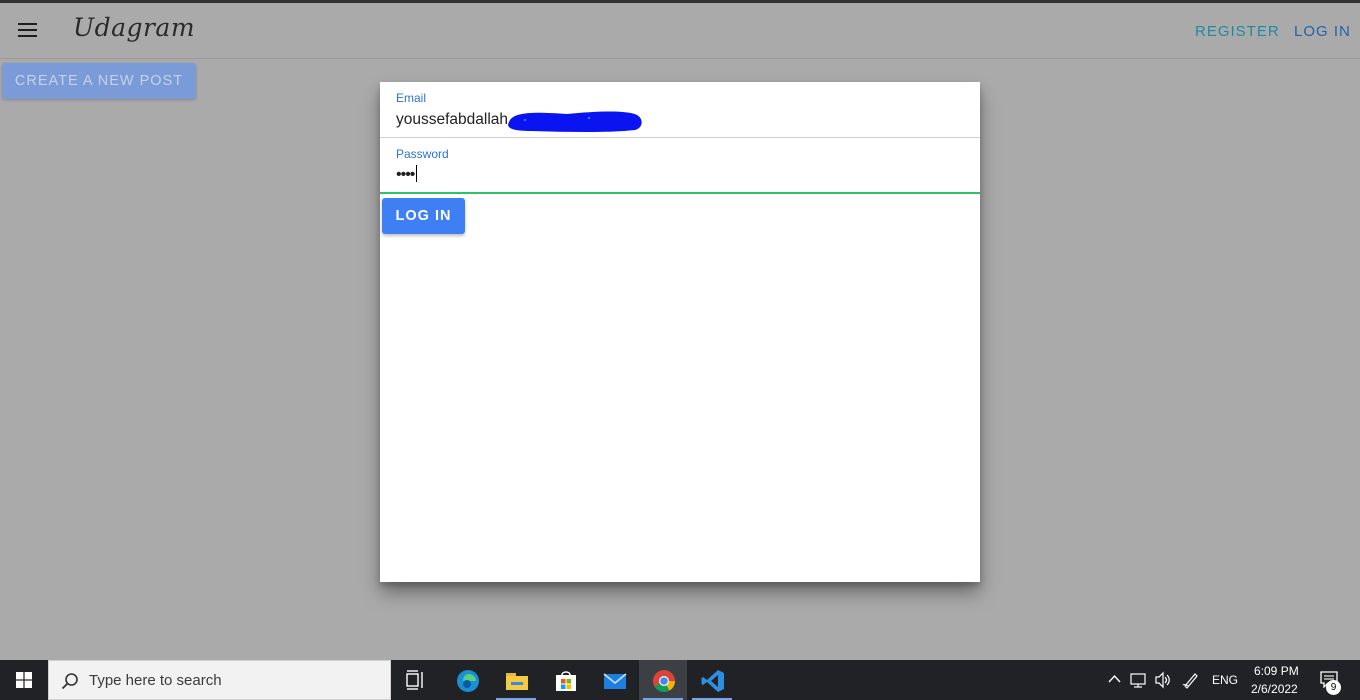 This screenshot has width=1360, height=700. I want to click on vscode-icon, so click(712, 681).